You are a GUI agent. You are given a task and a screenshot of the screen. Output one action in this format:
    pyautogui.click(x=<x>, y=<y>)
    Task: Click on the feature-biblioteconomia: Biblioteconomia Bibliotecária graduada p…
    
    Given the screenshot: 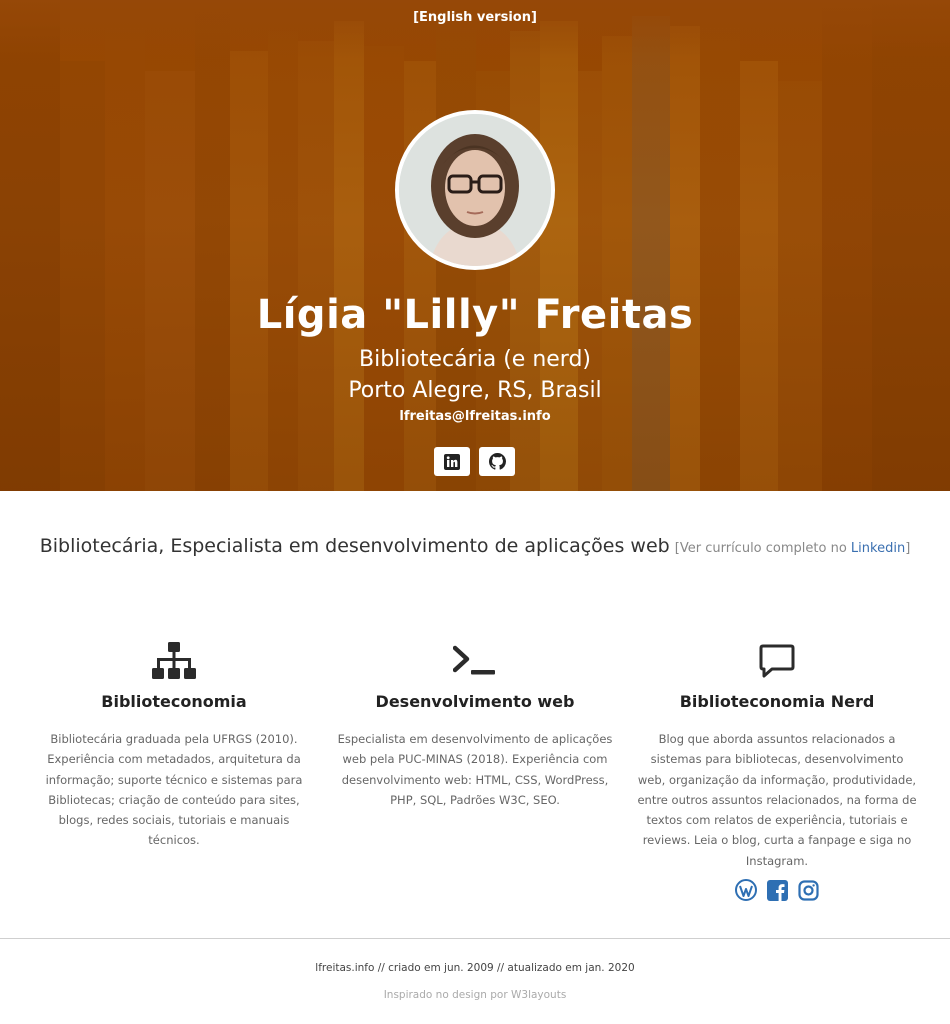 What is the action you would take?
    pyautogui.click(x=174, y=745)
    